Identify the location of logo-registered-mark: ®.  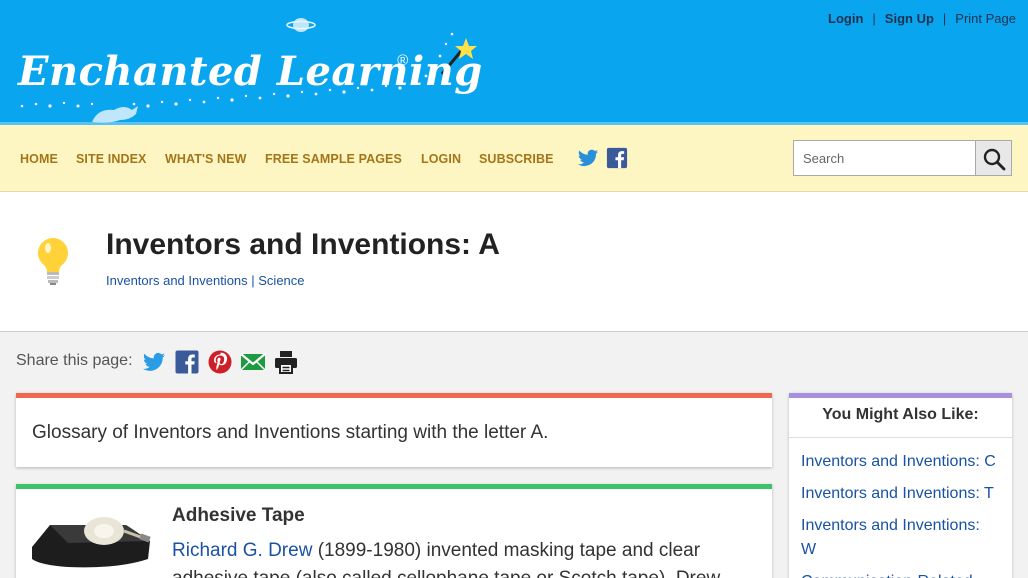
(403, 60).